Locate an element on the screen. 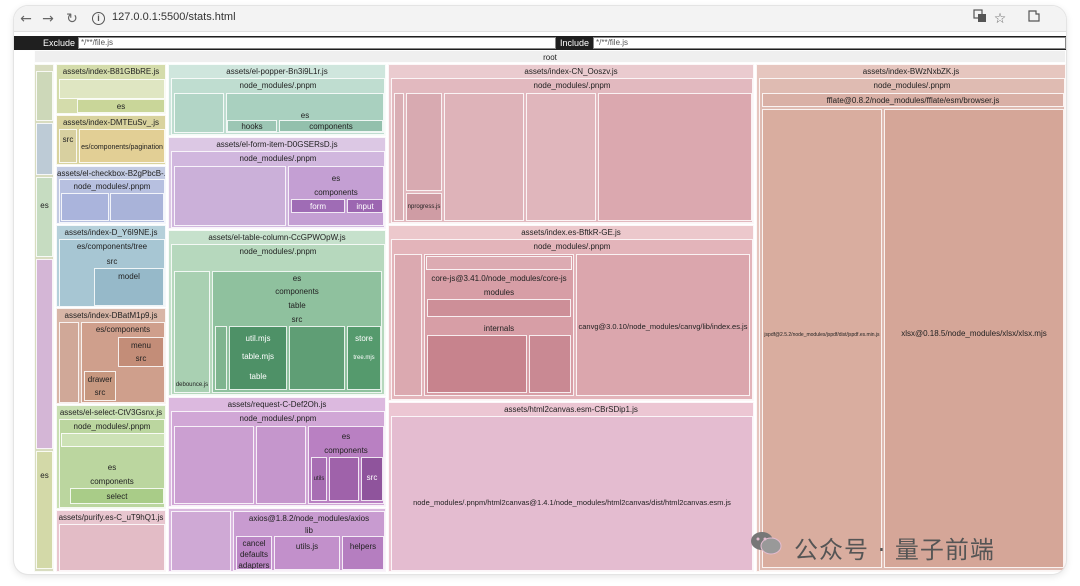 The image size is (1080, 586). star-icon: ☆ is located at coordinates (1000, 19).